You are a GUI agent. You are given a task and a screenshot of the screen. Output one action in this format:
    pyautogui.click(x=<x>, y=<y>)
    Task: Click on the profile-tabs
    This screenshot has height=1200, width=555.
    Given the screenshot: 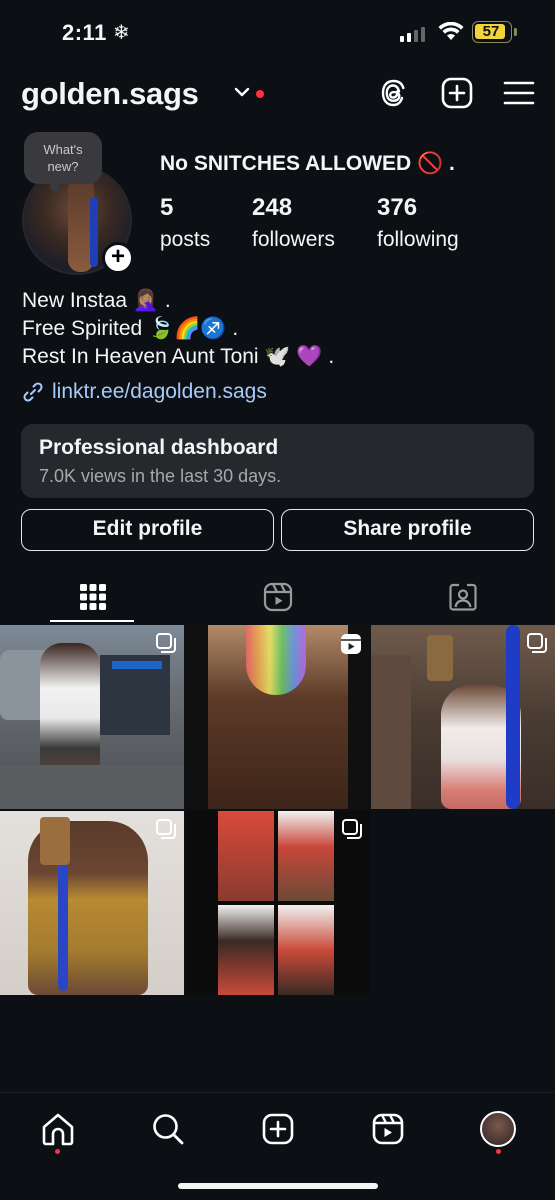 What is the action you would take?
    pyautogui.click(x=277, y=597)
    